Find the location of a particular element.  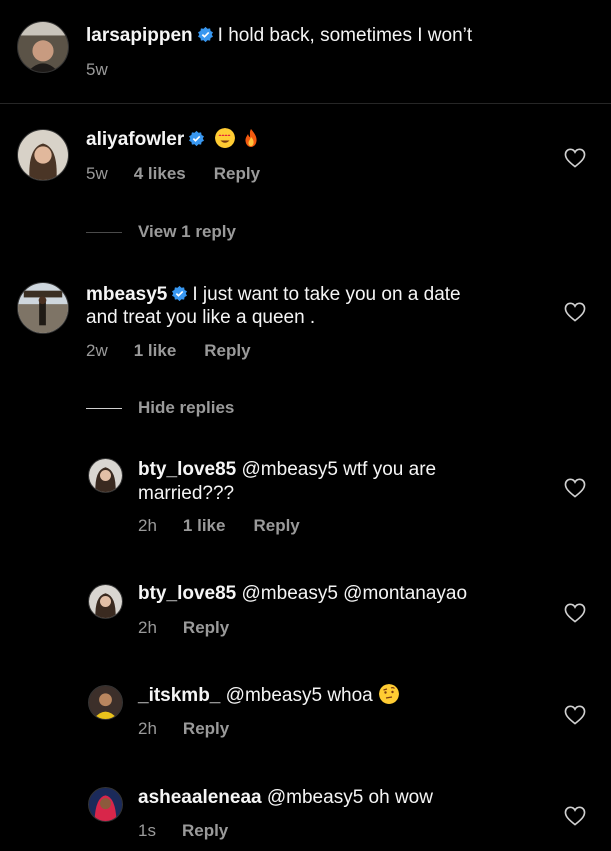

comment-body: @mbeasy5 whoa is located at coordinates (299, 695).